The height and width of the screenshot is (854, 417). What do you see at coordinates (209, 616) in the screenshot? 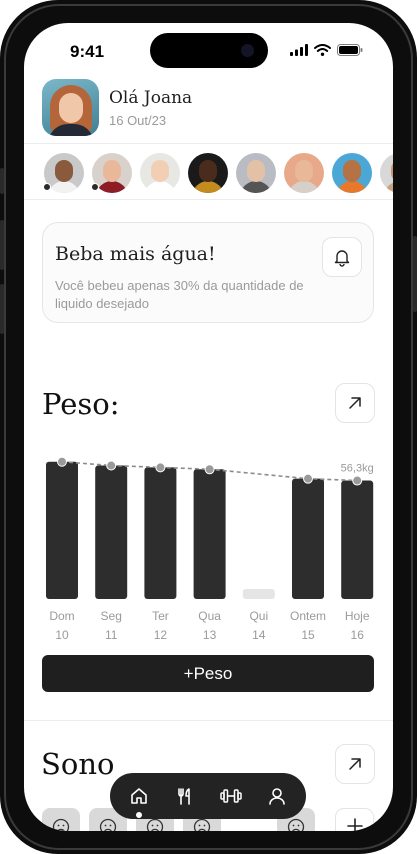
I see `weight-day-label: Qua` at bounding box center [209, 616].